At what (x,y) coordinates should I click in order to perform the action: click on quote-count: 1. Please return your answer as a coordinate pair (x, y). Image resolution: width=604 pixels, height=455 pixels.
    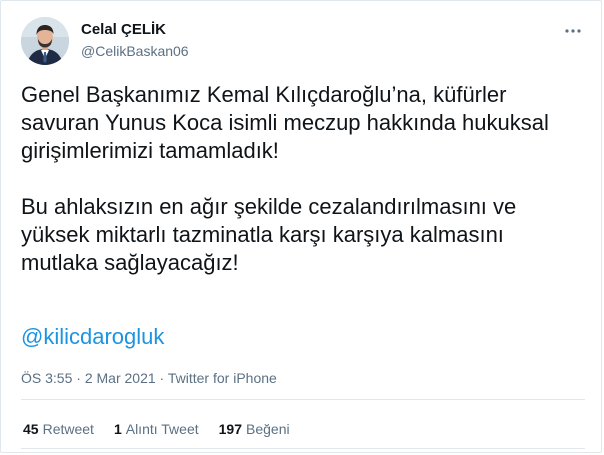
    Looking at the image, I should click on (117, 429).